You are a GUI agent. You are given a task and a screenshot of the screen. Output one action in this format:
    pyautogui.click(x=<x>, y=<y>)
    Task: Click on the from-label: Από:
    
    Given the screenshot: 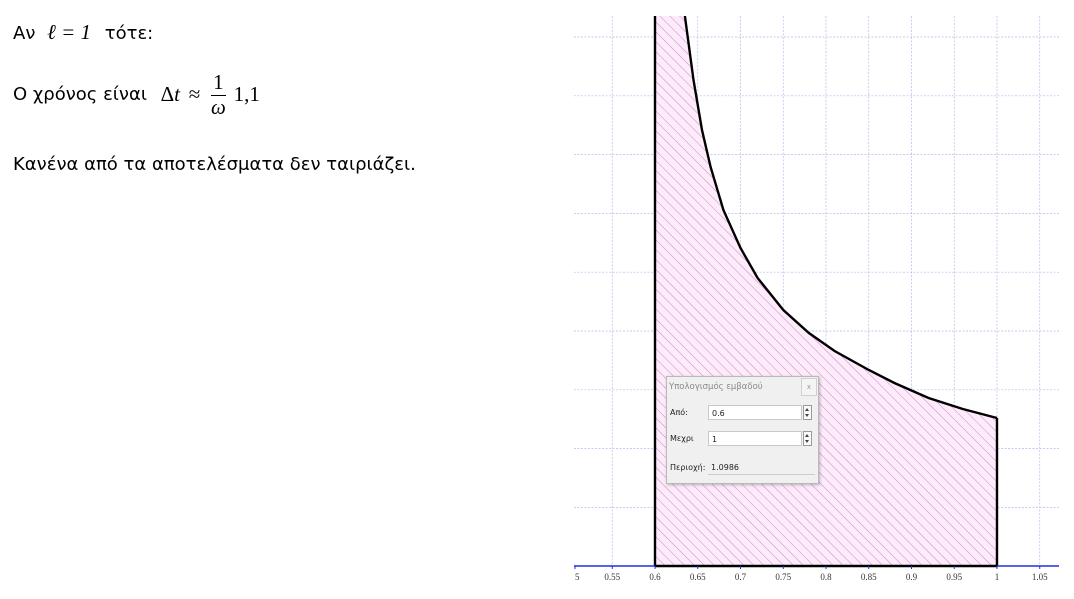 What is the action you would take?
    pyautogui.click(x=679, y=412)
    